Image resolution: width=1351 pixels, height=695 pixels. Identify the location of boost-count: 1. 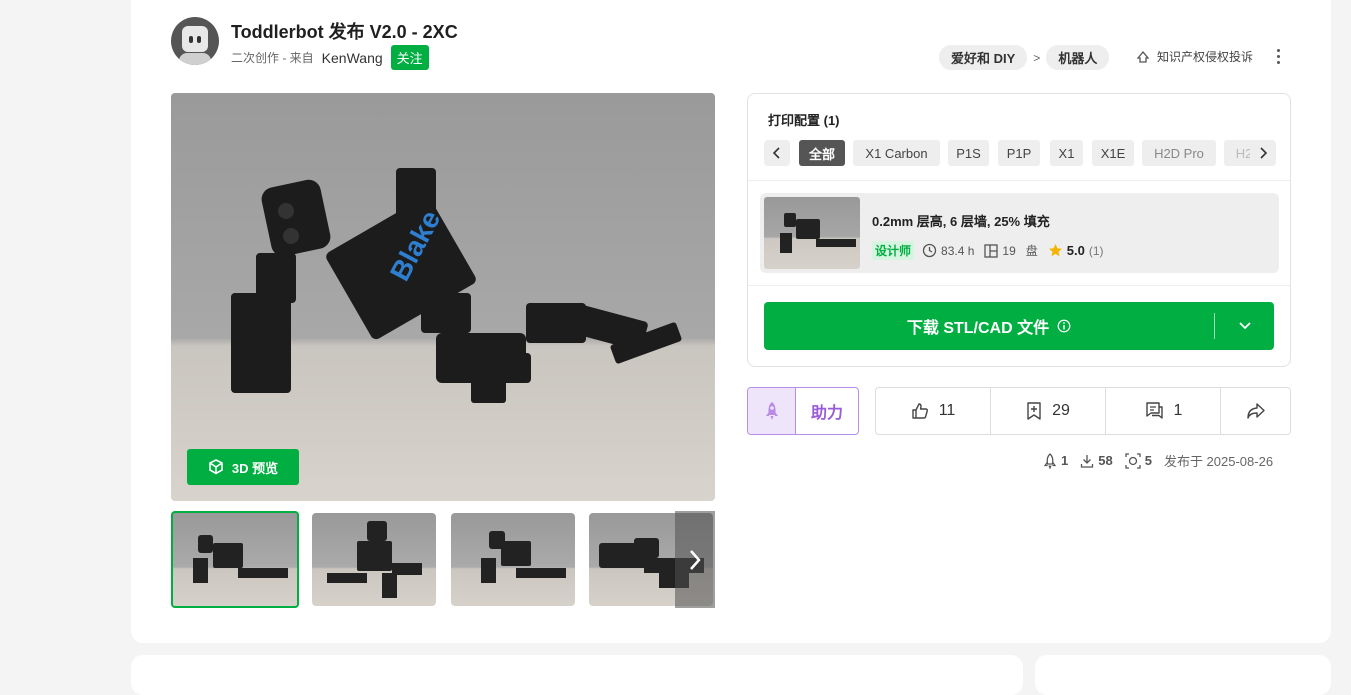
(1065, 460).